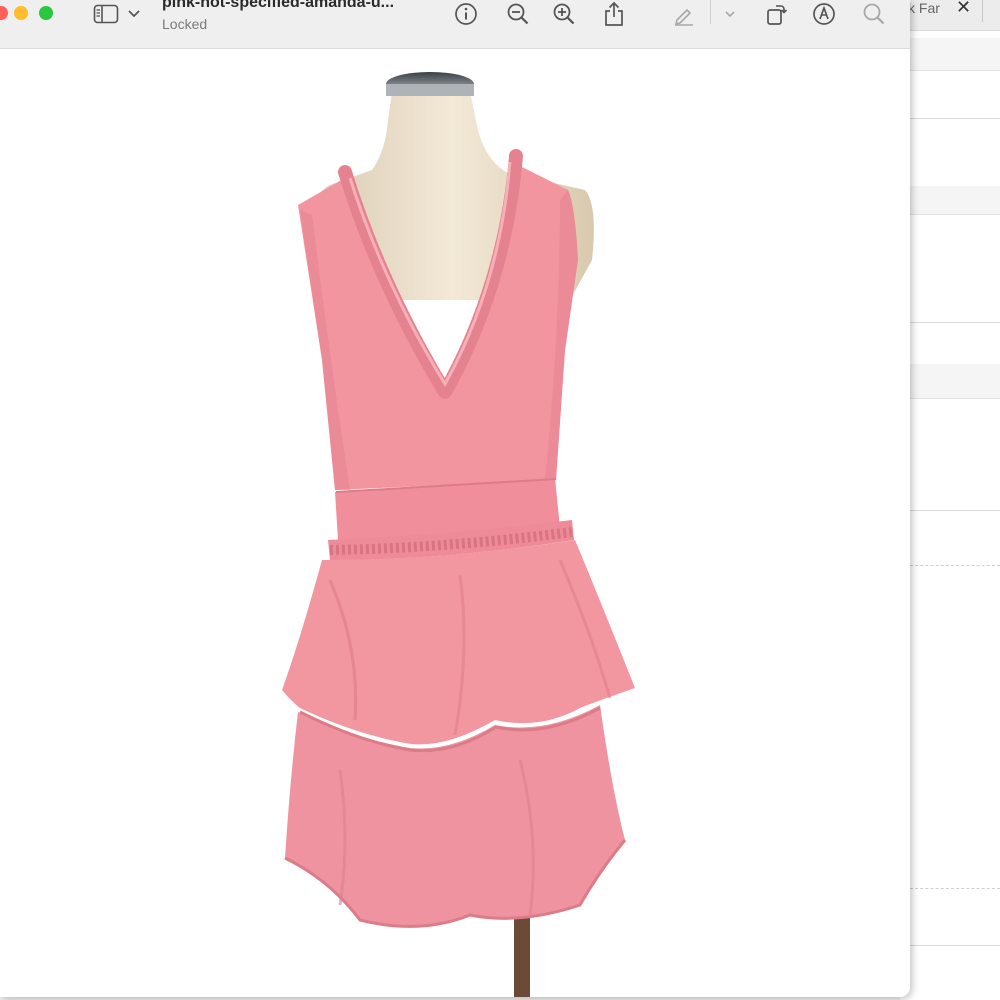 The image size is (1000, 1000). I want to click on title-bar: pink-not-specified-amanda-u... Locked, so click(455, 24).